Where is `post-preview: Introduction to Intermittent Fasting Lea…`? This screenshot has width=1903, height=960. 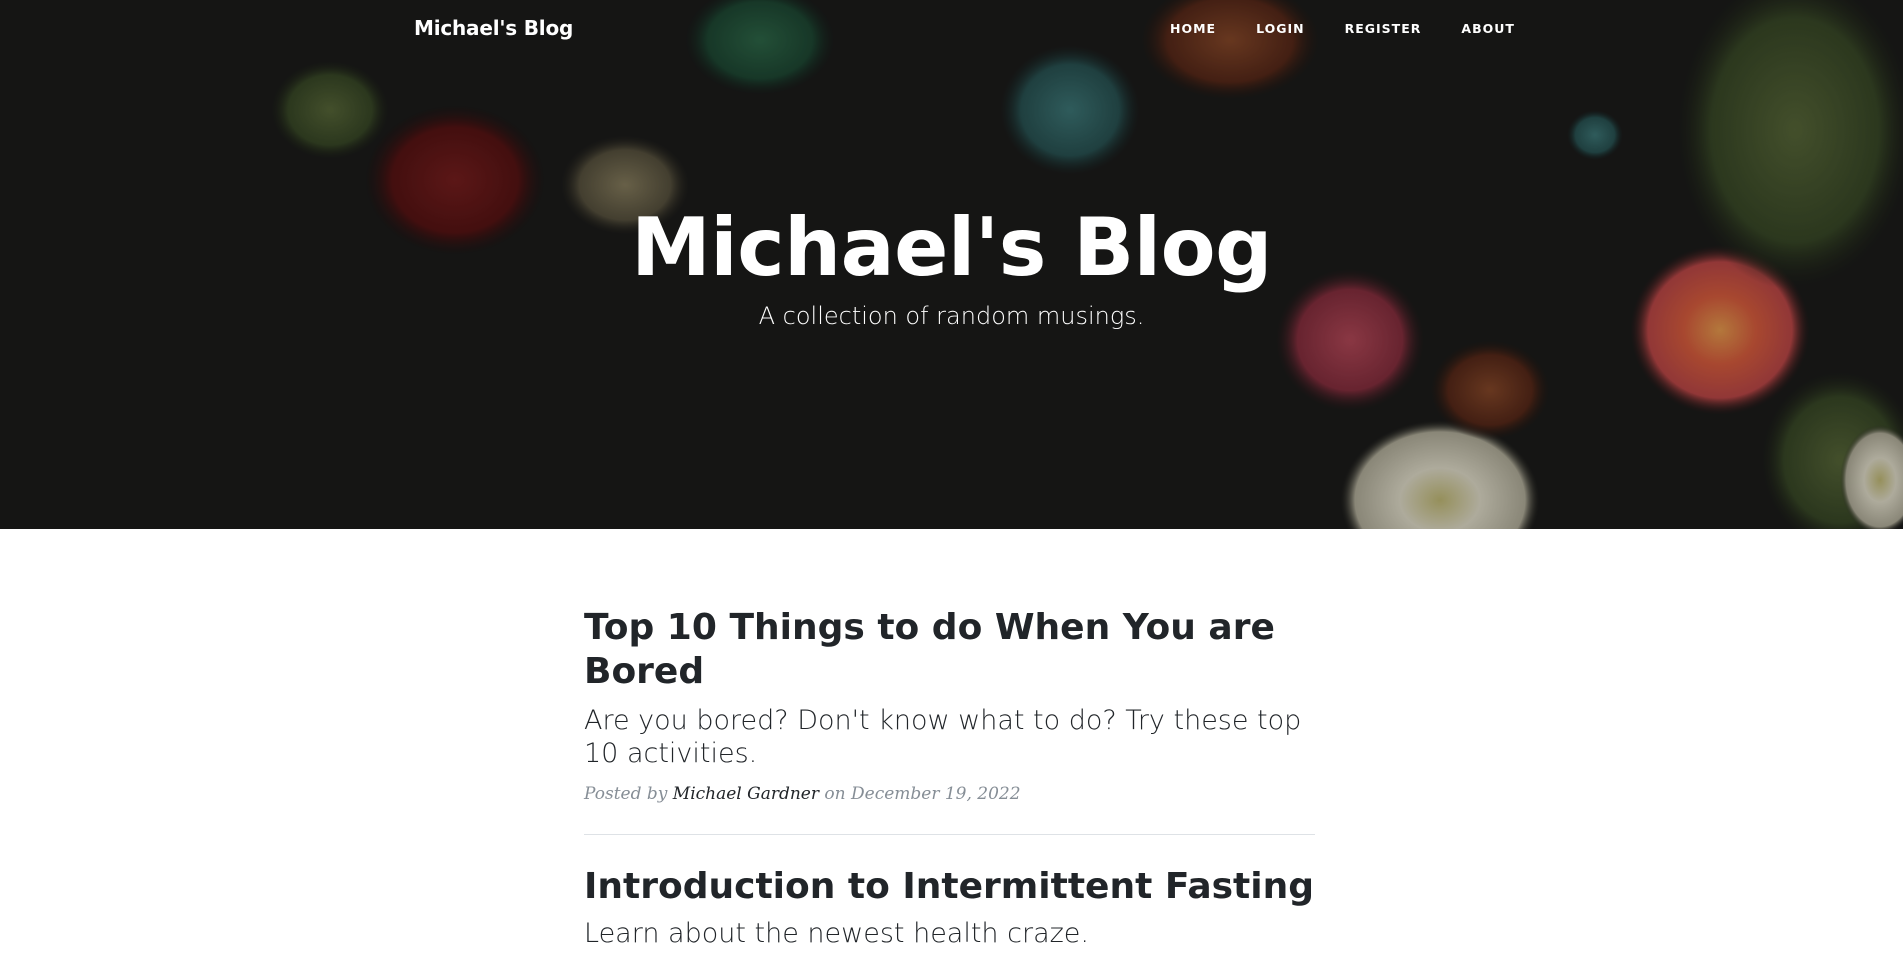
post-preview: Introduction to Intermittent Fasting Lea… is located at coordinates (949, 907).